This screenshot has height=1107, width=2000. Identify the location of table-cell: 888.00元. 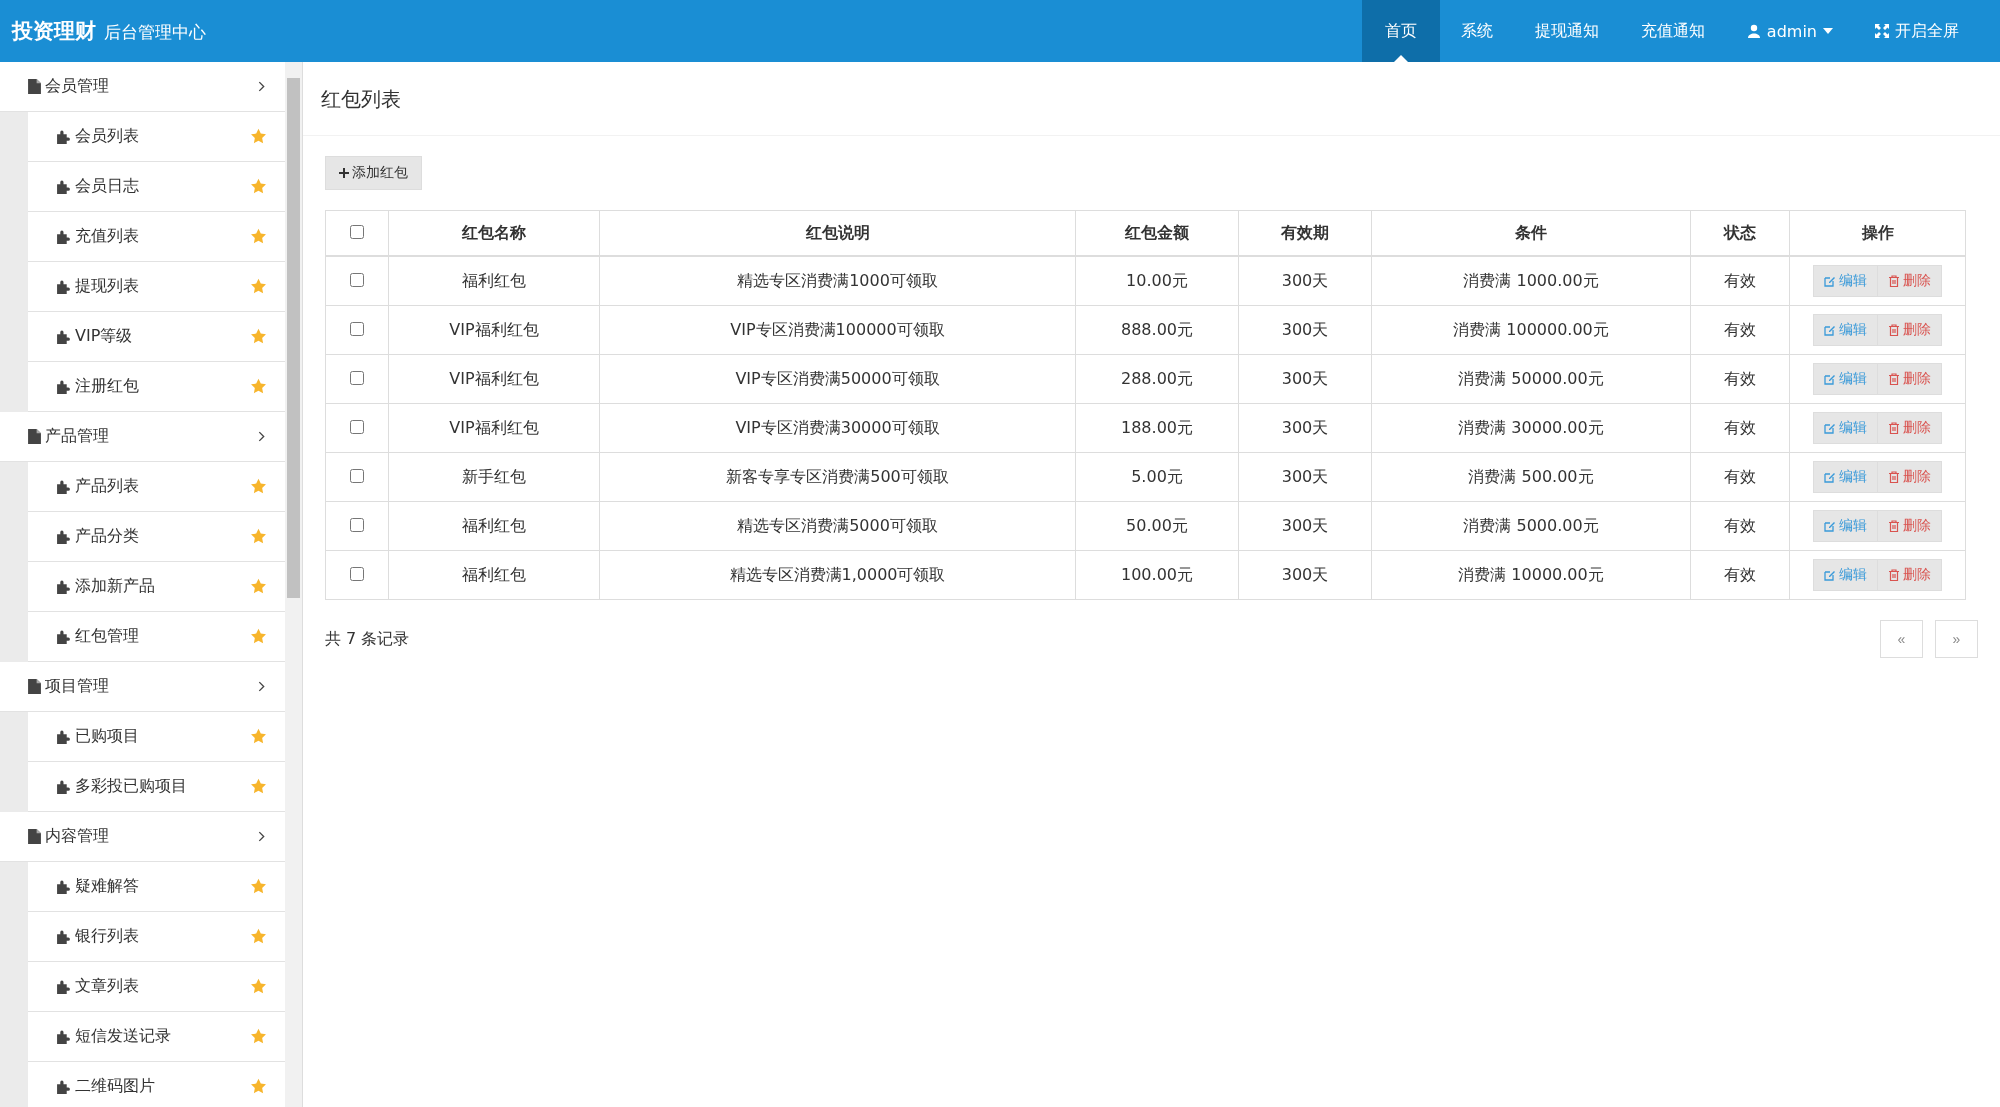
(1157, 329).